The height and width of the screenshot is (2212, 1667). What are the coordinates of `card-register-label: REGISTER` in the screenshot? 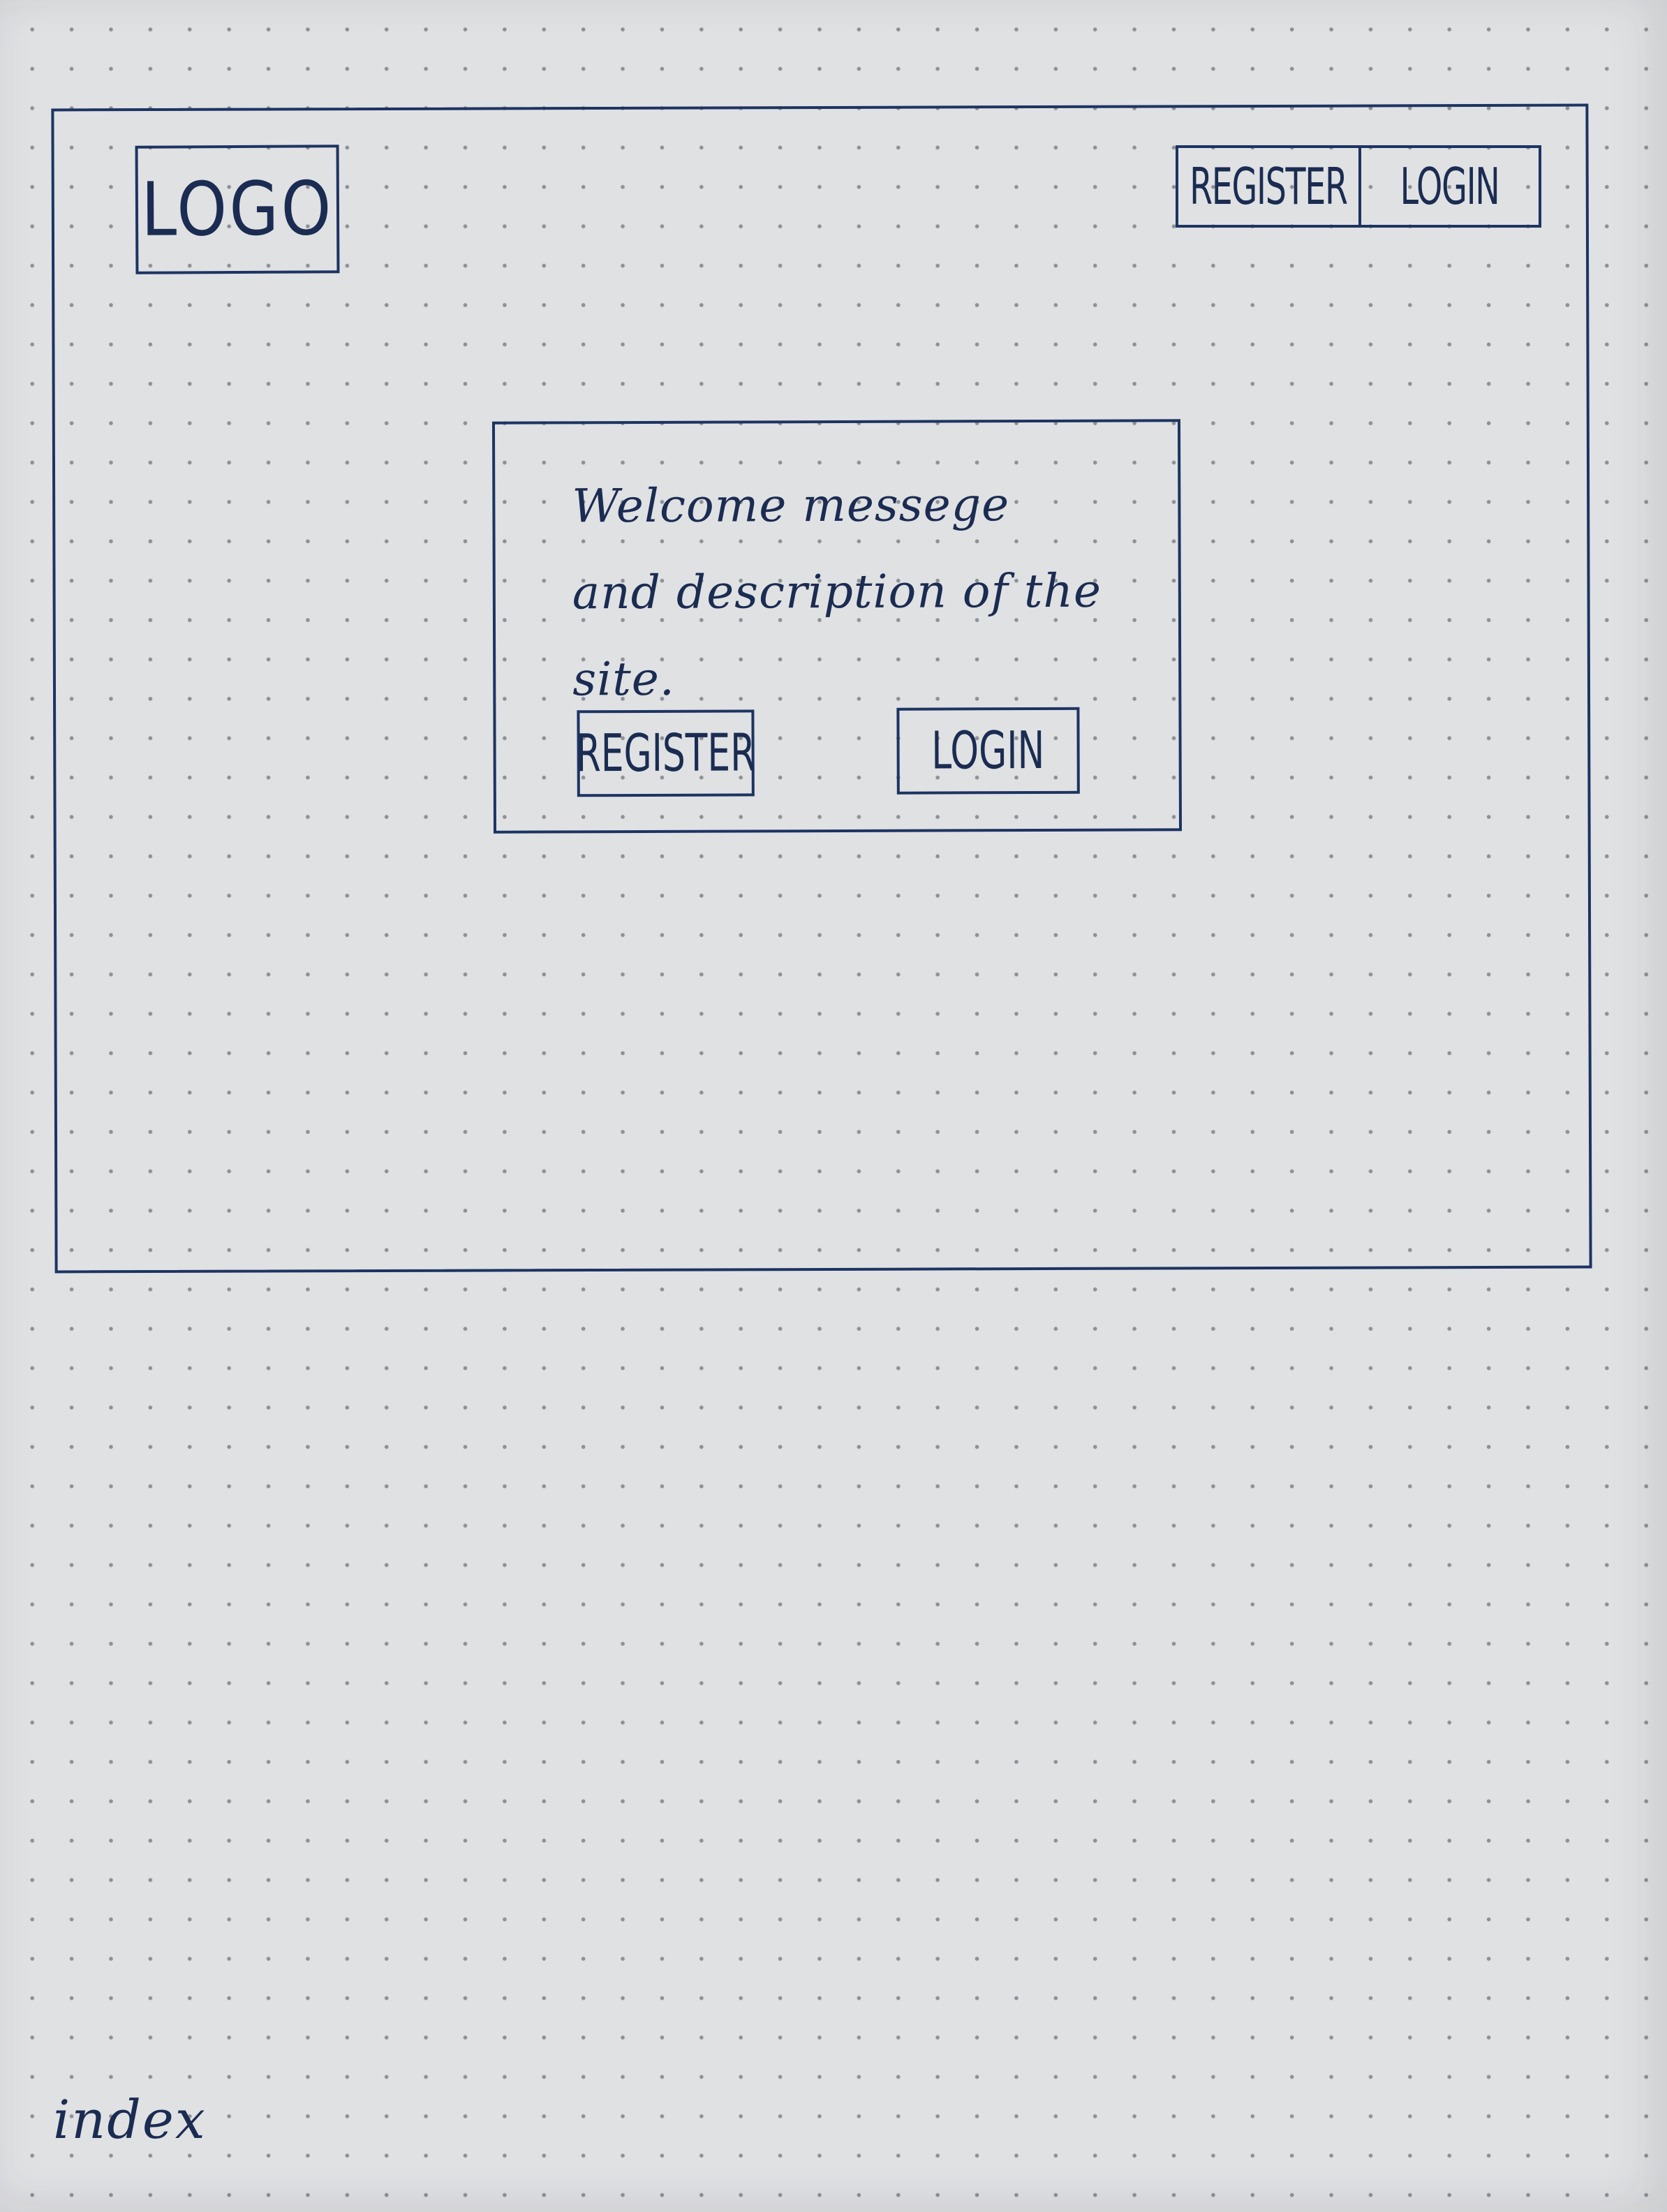 It's located at (665, 753).